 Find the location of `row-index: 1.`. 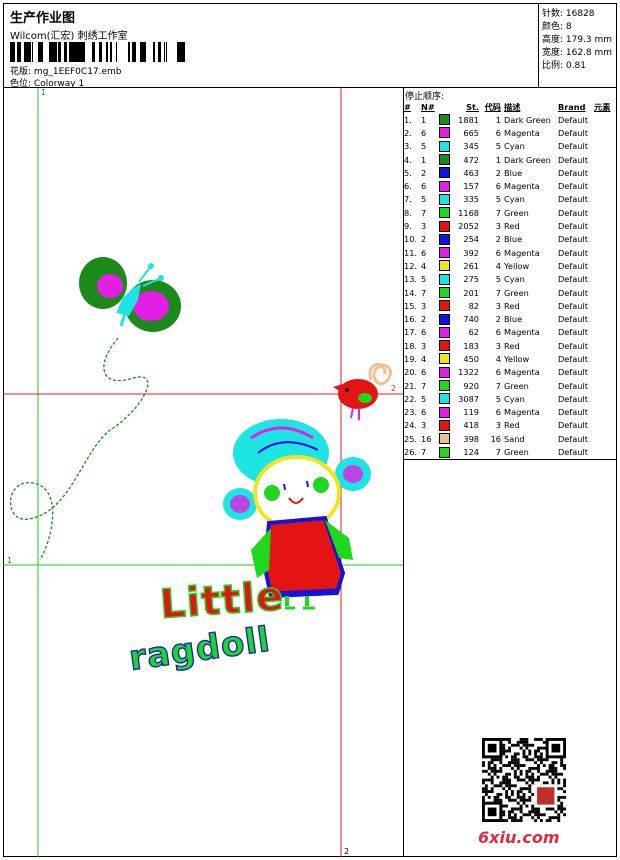

row-index: 1. is located at coordinates (408, 119).